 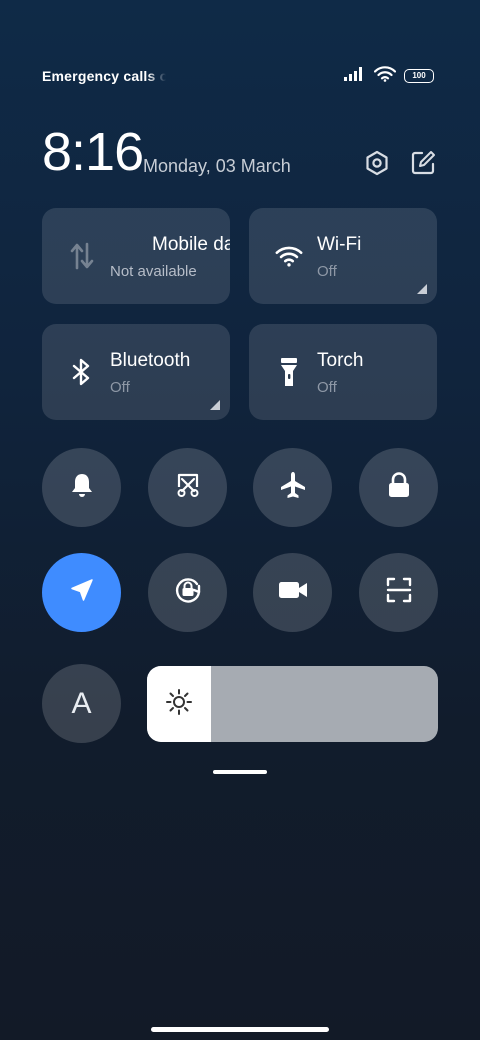 I want to click on auto-brightness-button: A, so click(x=81, y=703).